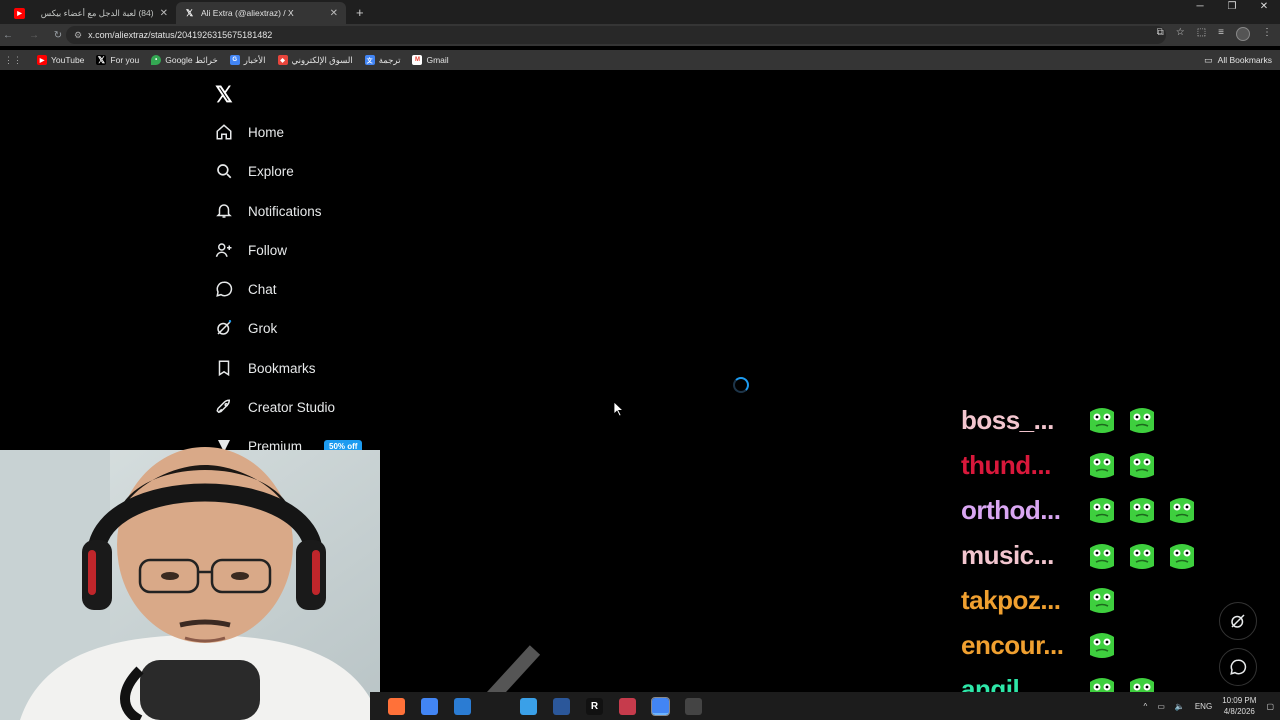 Image resolution: width=1280 pixels, height=720 pixels. Describe the element at coordinates (627, 706) in the screenshot. I see `game-icon` at that location.